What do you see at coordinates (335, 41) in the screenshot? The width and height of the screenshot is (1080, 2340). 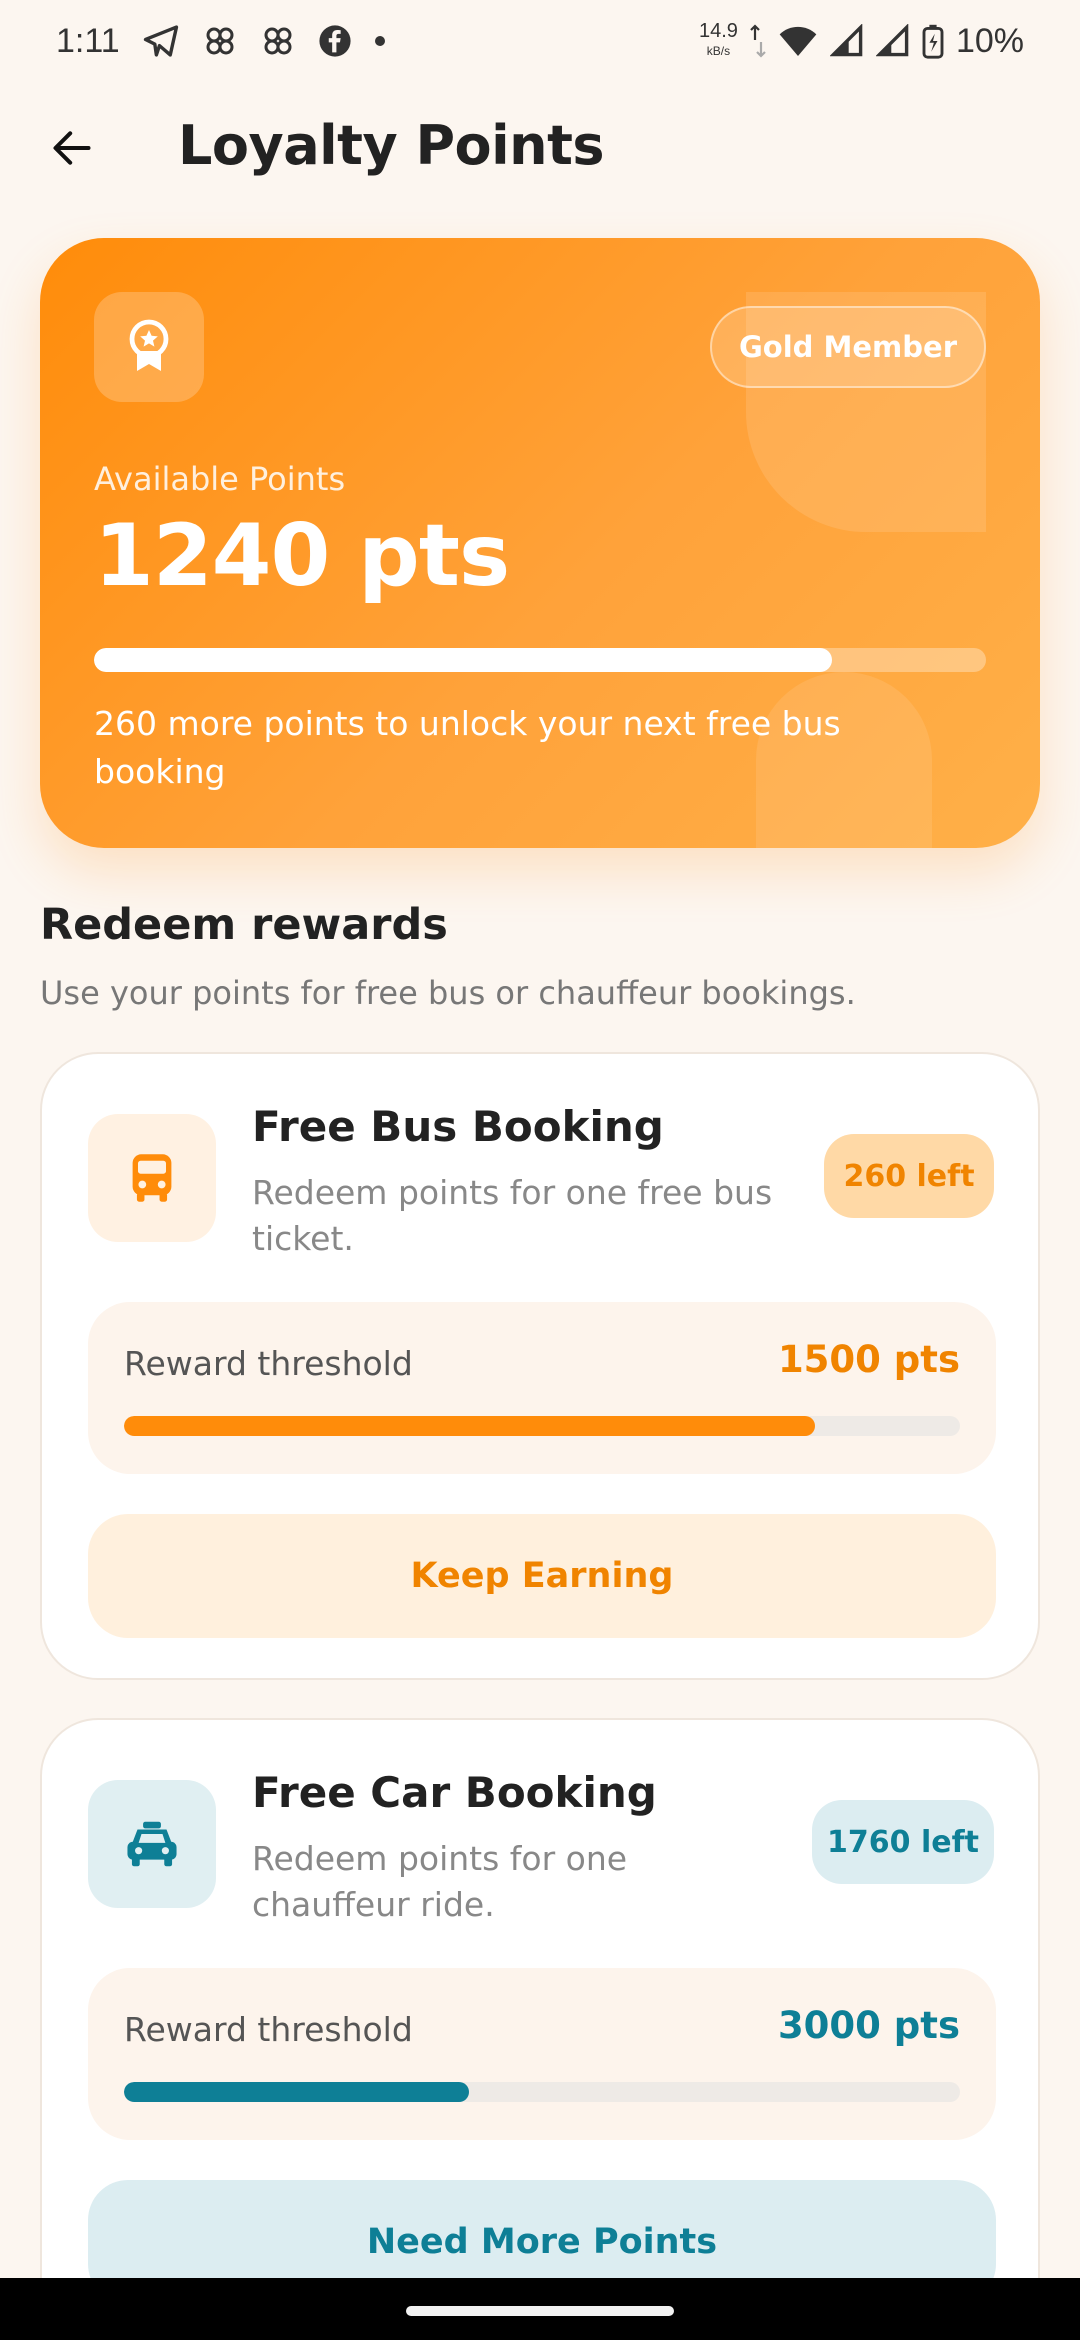 I see `facebook-icon` at bounding box center [335, 41].